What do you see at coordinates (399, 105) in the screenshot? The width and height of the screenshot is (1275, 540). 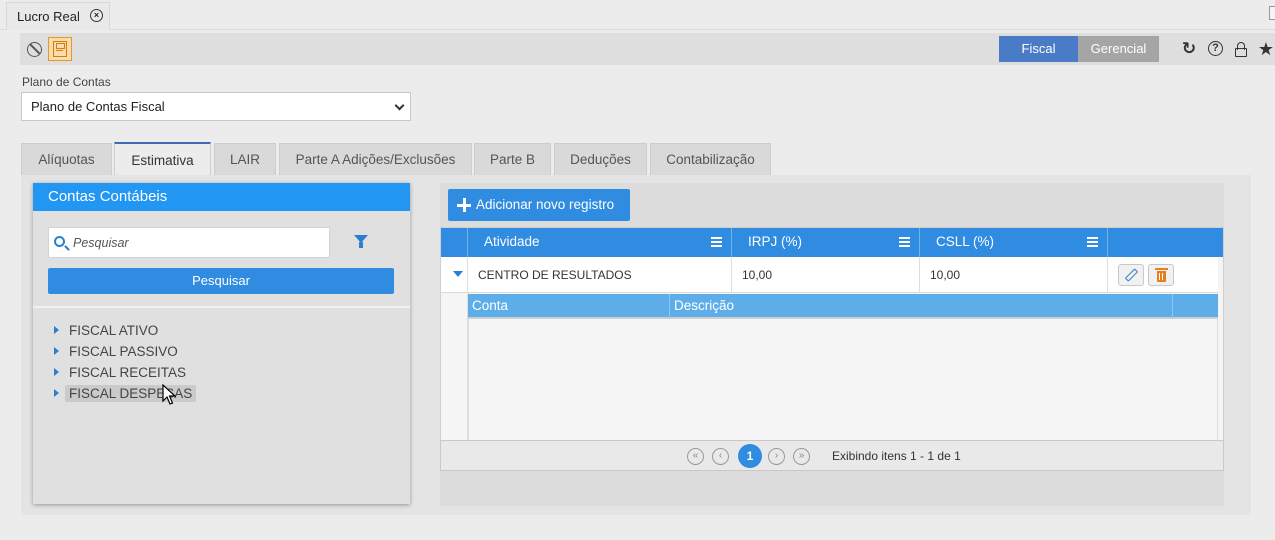 I see `chevron-down-icon` at bounding box center [399, 105].